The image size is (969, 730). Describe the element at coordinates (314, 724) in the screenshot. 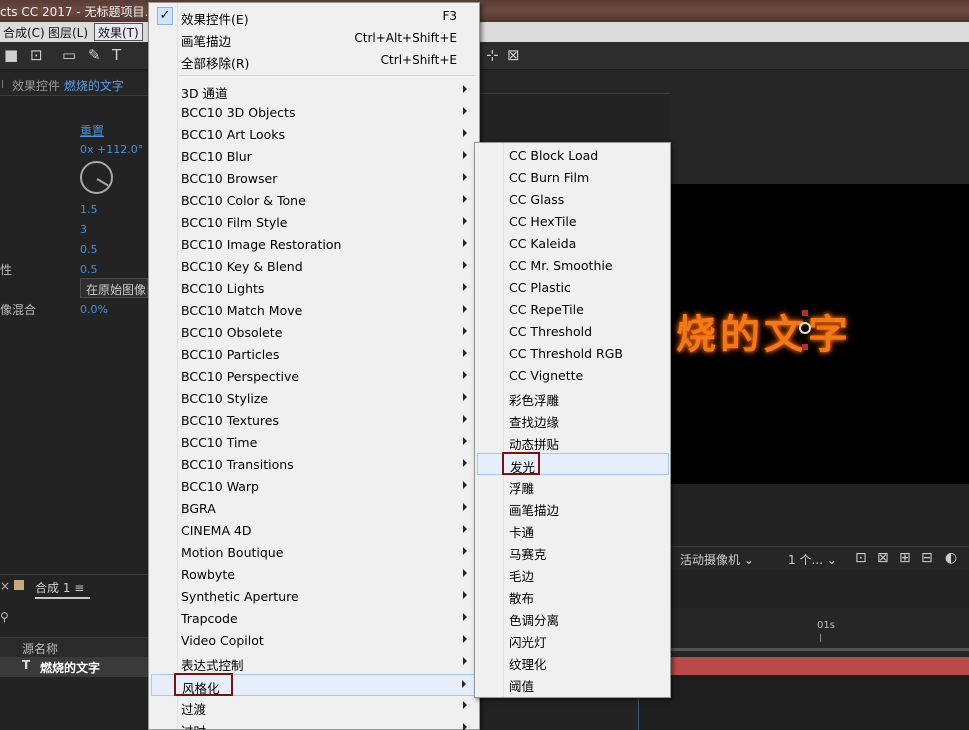

I see `menu-category-item: 过时` at that location.